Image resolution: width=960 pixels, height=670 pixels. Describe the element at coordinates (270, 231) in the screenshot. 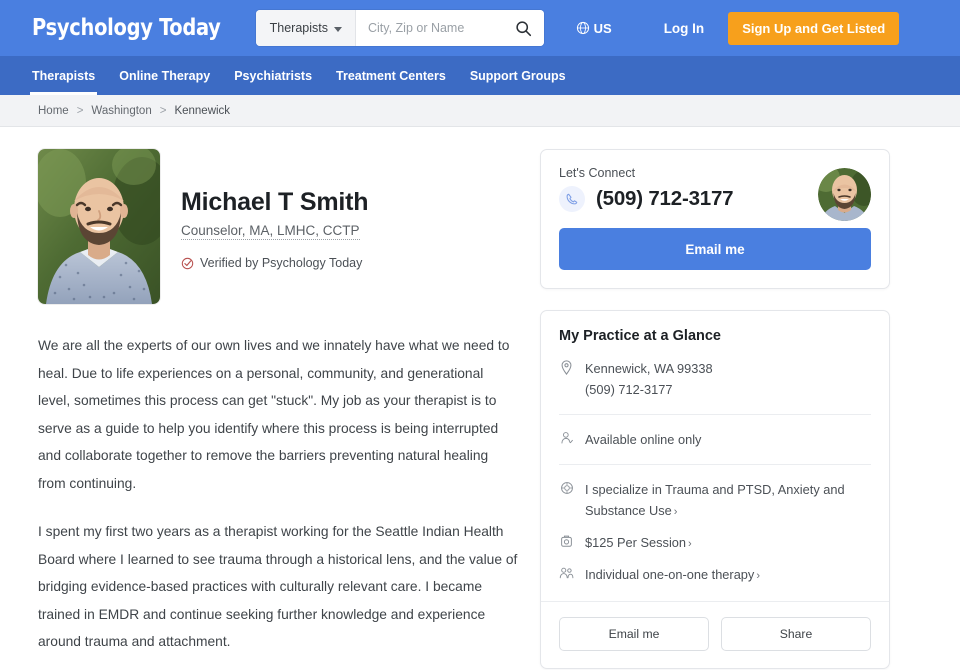

I see `profile-credentials: Counselor, MA, LMHC, CCTP` at that location.